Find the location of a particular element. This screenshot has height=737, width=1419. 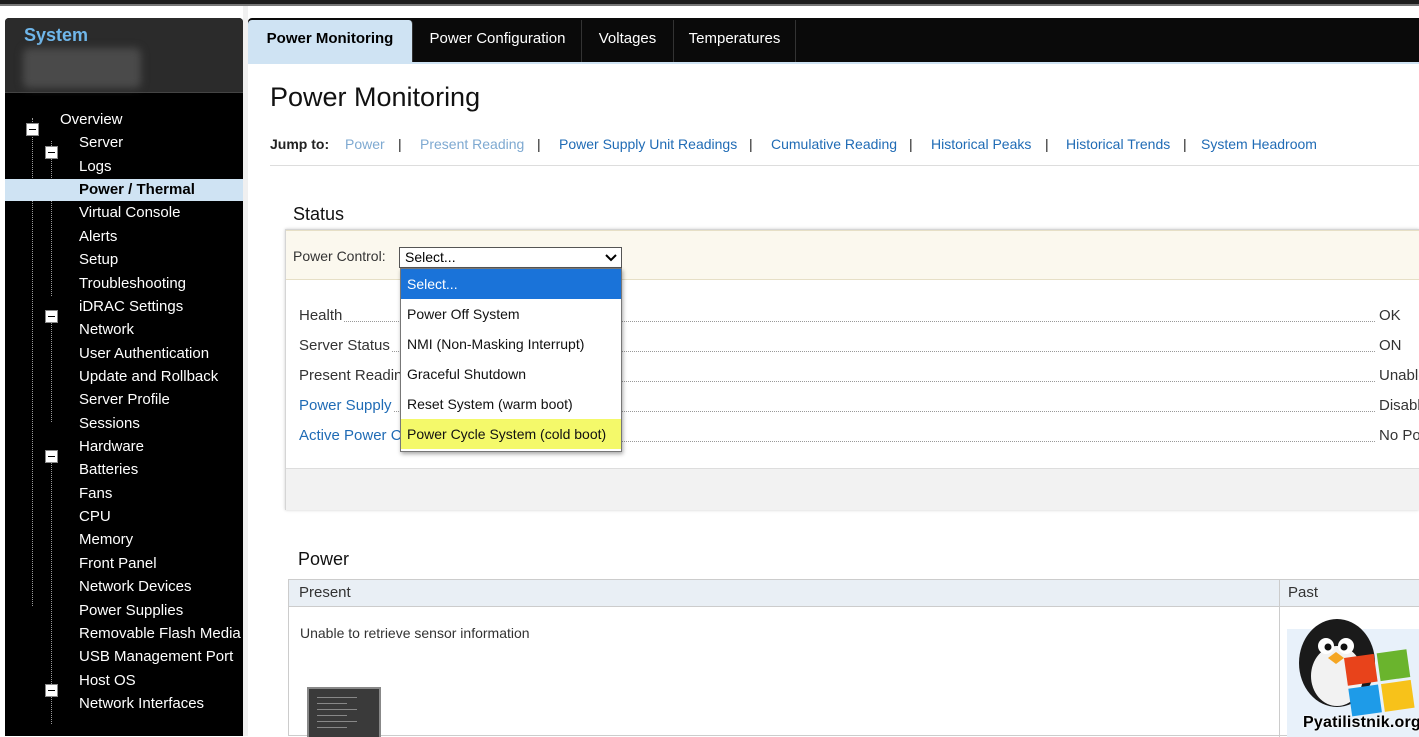

page-title: Power Monitoring is located at coordinates (375, 97).